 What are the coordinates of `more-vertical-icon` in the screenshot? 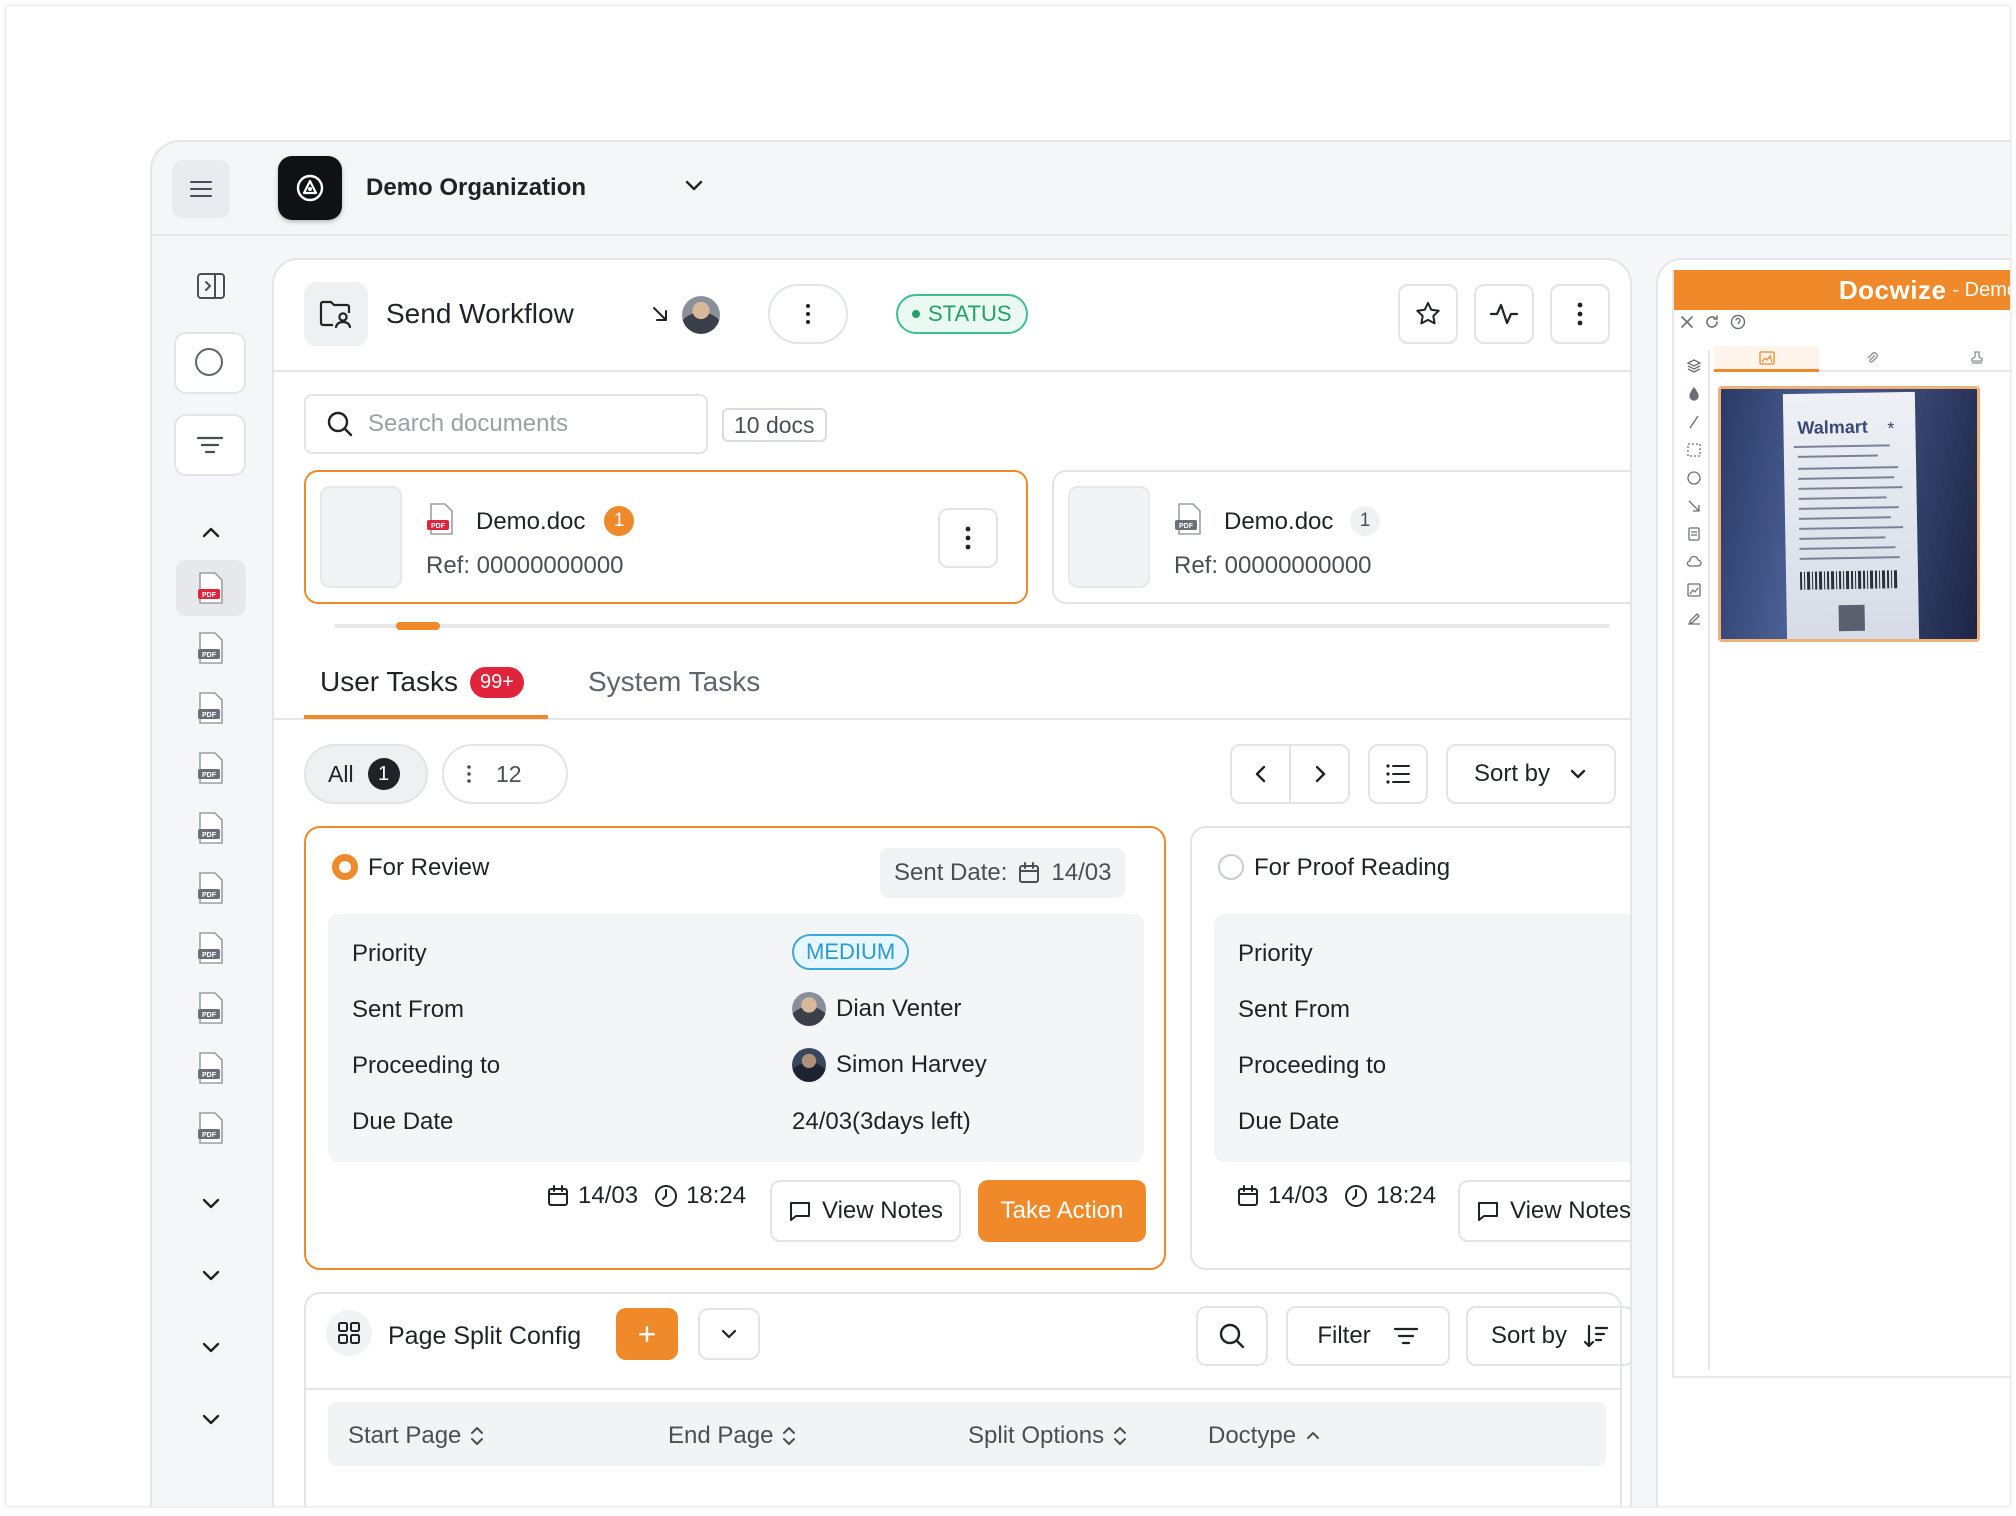 It's located at (968, 538).